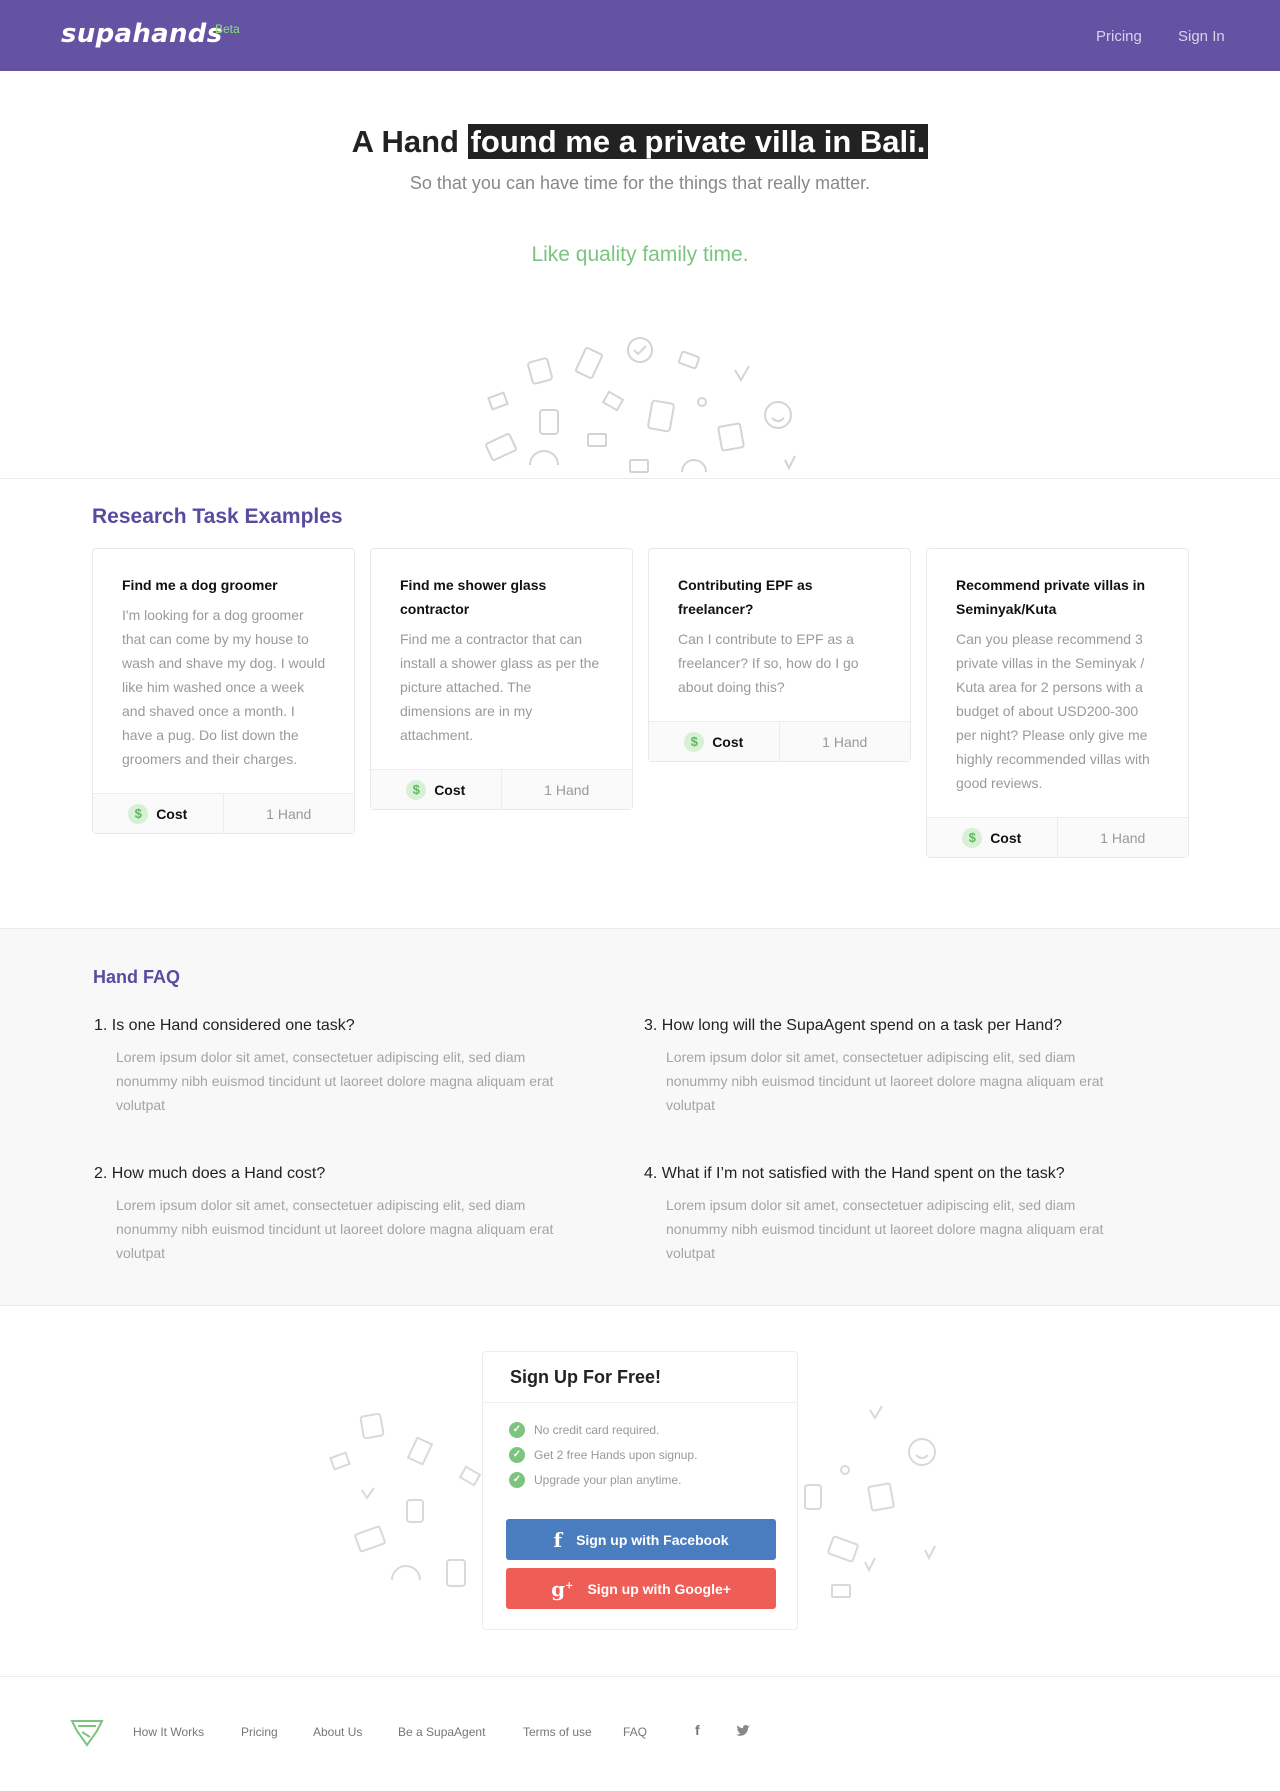  What do you see at coordinates (635, 1732) in the screenshot?
I see `footer-link-faq: FAQ` at bounding box center [635, 1732].